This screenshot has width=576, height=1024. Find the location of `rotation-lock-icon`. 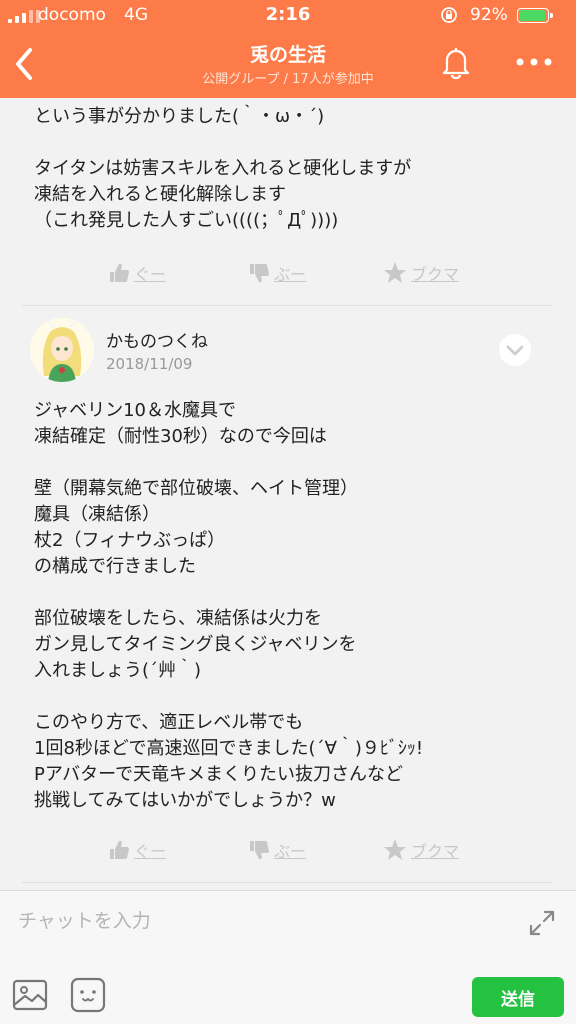

rotation-lock-icon is located at coordinates (449, 15).